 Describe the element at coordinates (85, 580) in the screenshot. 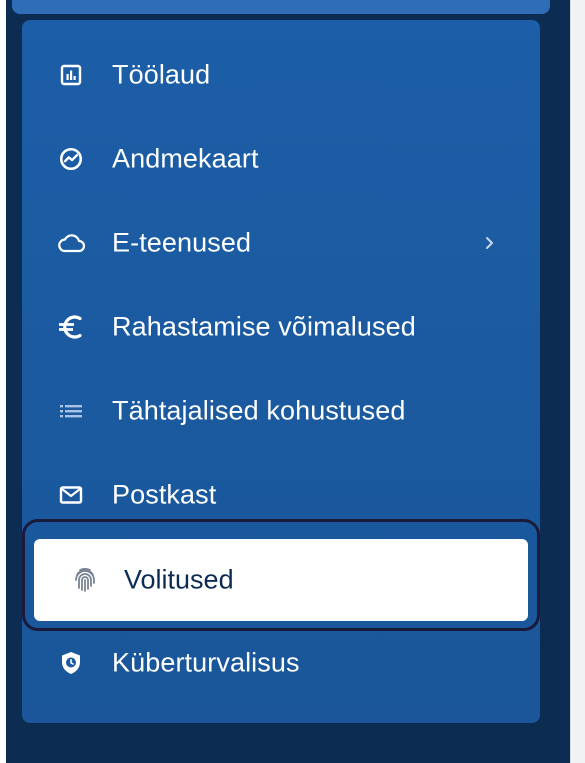

I see `fingerprint-icon` at that location.